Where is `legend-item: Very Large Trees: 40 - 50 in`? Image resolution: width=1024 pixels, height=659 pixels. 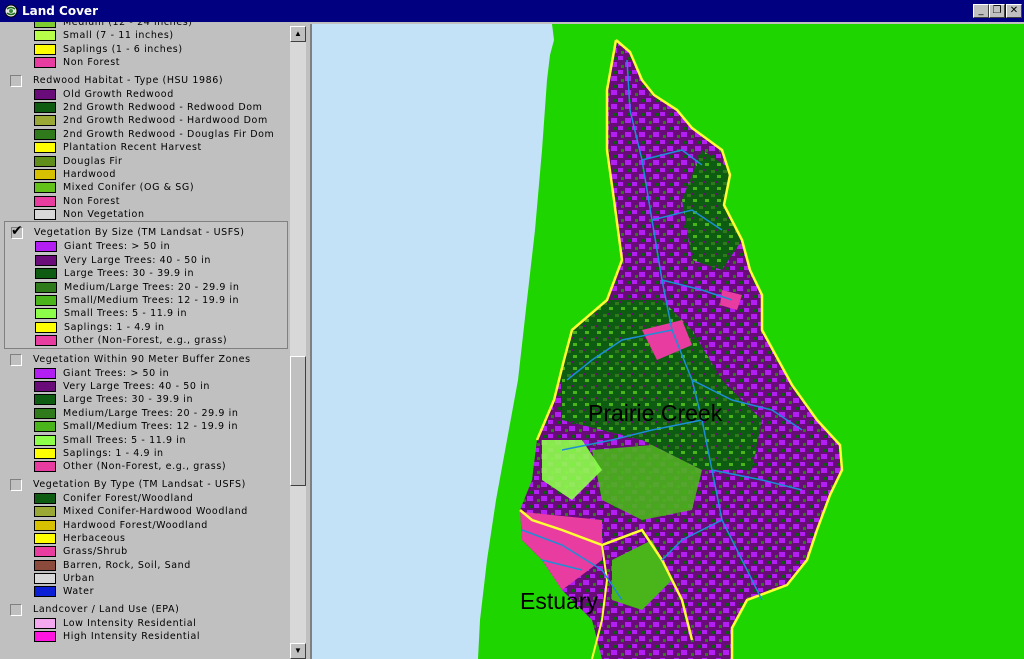
legend-item: Very Large Trees: 40 - 50 in is located at coordinates (146, 386).